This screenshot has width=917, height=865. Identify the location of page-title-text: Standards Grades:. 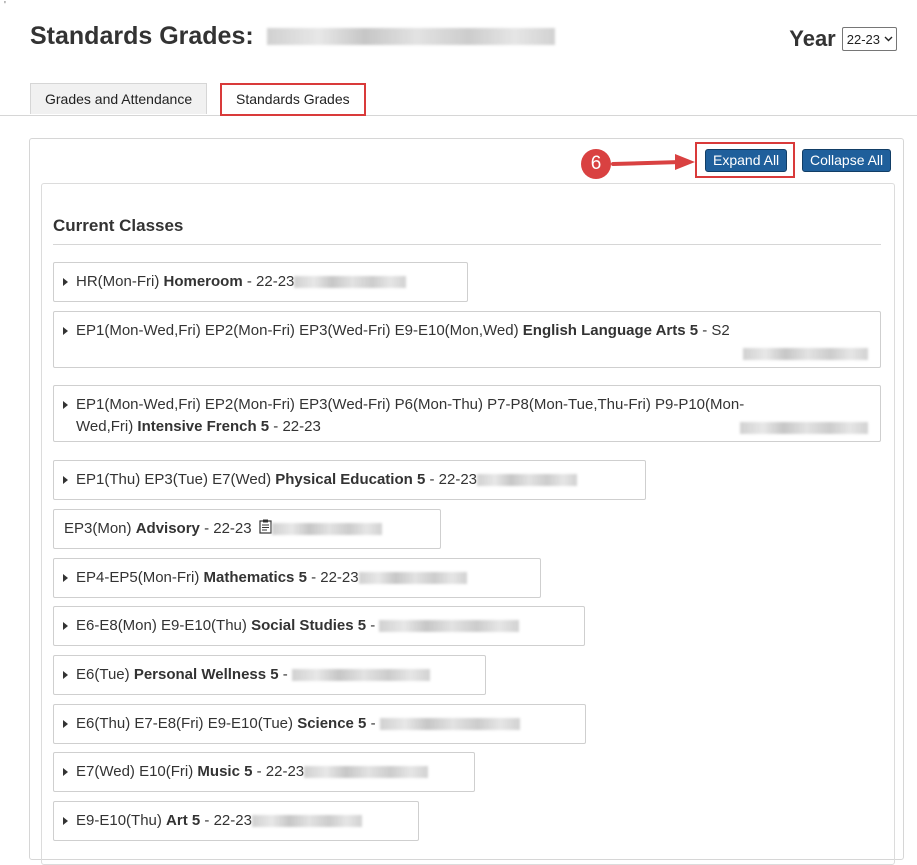
(142, 36).